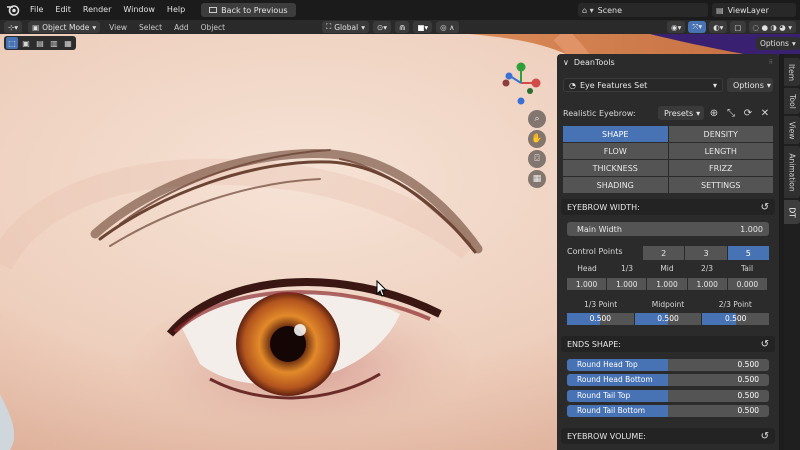  What do you see at coordinates (600, 319) in the screenshot?
I see `third-point-slider: 0.500` at bounding box center [600, 319].